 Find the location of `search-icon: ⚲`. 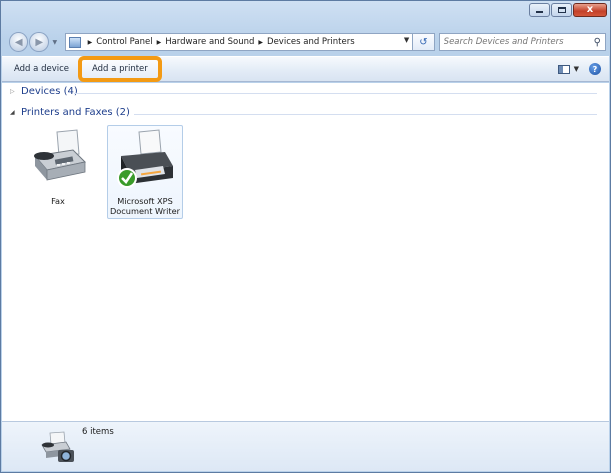

search-icon: ⚲ is located at coordinates (597, 42).